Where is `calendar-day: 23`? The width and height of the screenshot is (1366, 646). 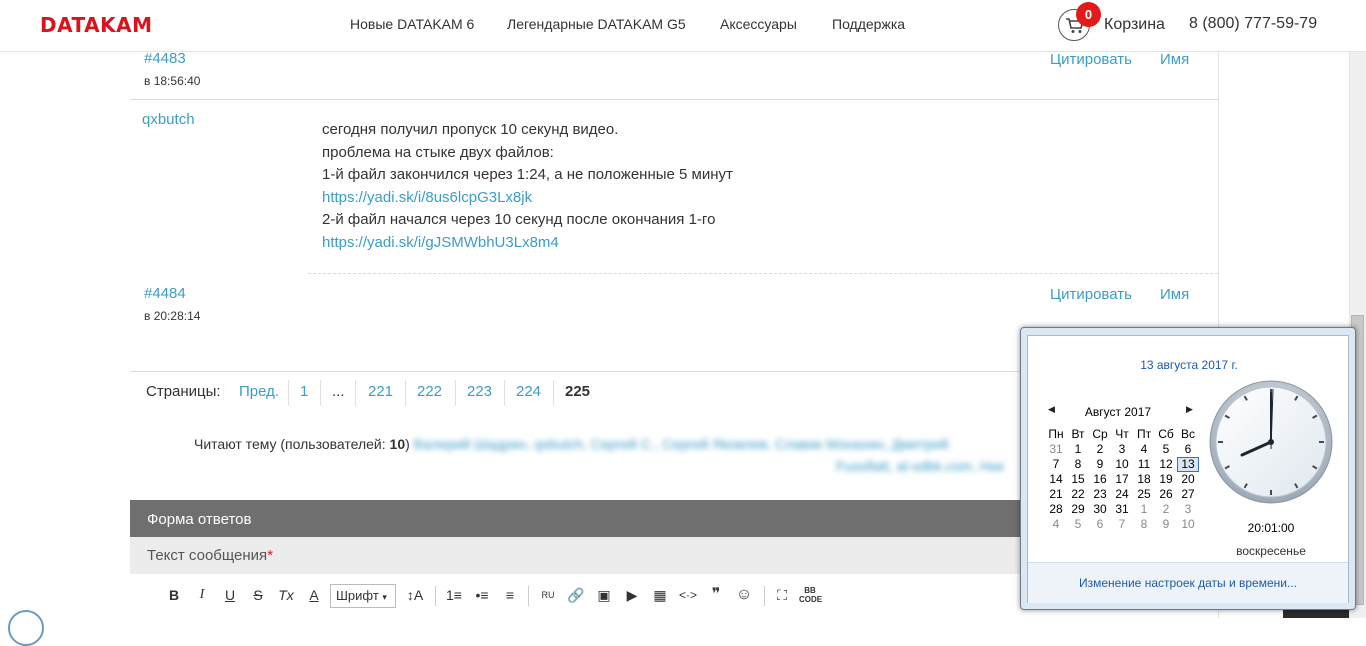
calendar-day: 23 is located at coordinates (1100, 494).